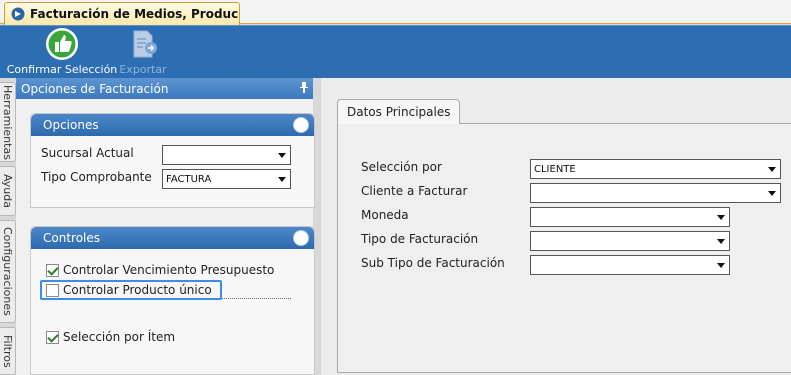 The image size is (791, 375). Describe the element at coordinates (304, 87) in the screenshot. I see `pin-icon` at that location.